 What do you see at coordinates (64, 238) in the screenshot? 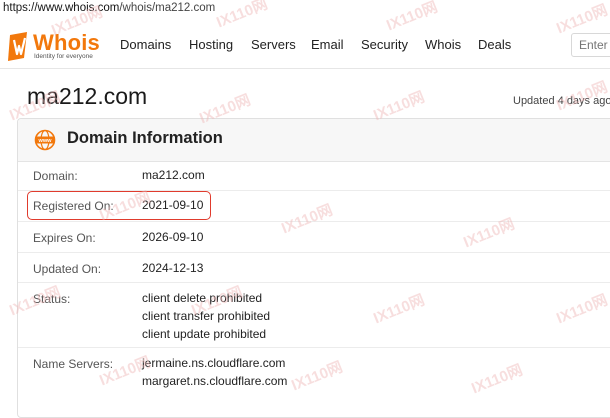
I see `row-label: Expires On:` at bounding box center [64, 238].